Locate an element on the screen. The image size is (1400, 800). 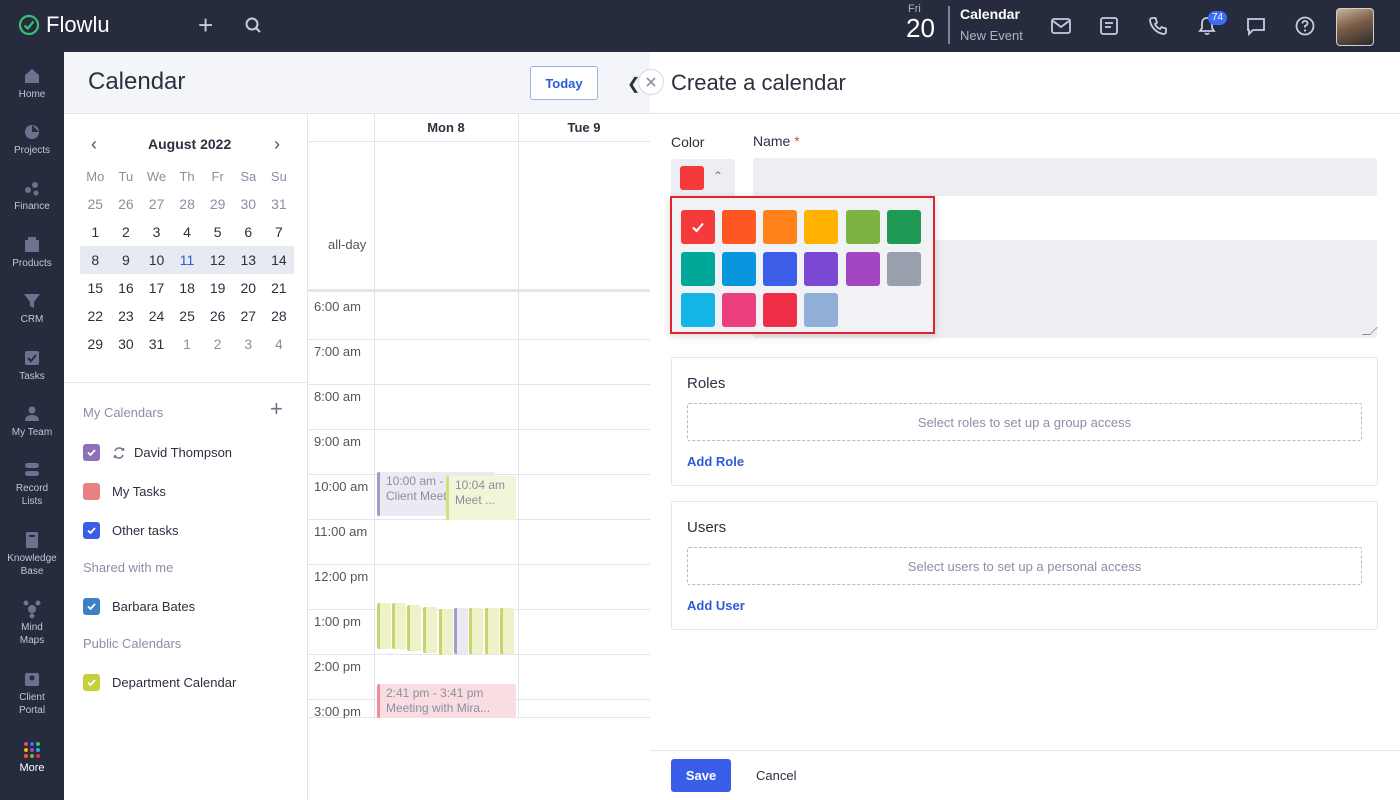
day-cell: 7 is located at coordinates (279, 232).